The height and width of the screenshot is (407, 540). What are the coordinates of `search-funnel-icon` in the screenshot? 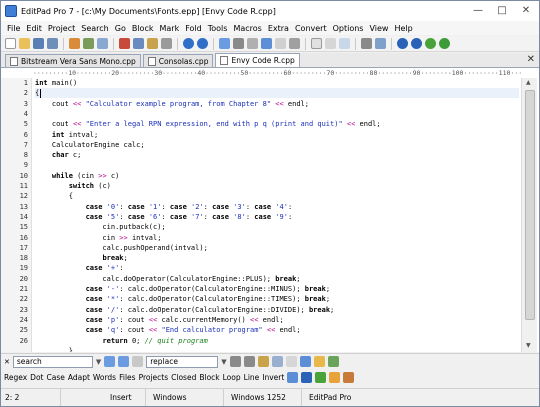 It's located at (335, 377).